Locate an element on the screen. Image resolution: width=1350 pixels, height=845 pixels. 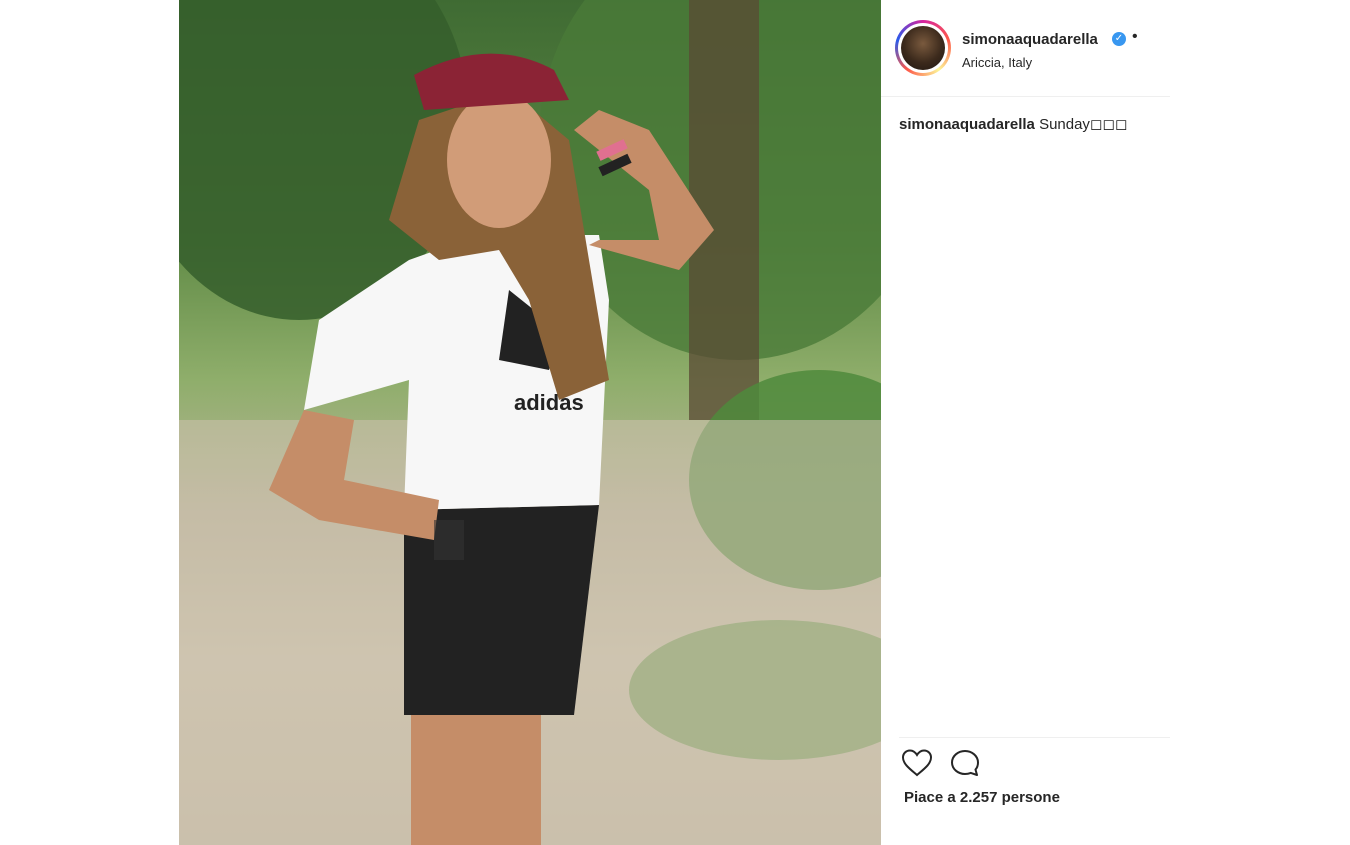
caption-text: Sunday◻◻◻ is located at coordinates (1083, 124).